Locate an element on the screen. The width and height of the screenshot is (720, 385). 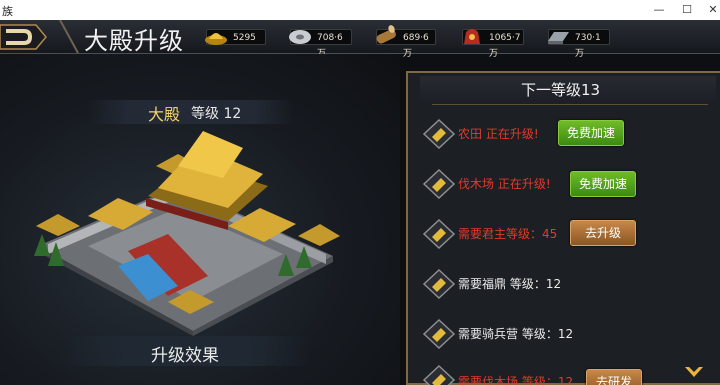
resource-iron: 730·1万 is located at coordinates (579, 44).